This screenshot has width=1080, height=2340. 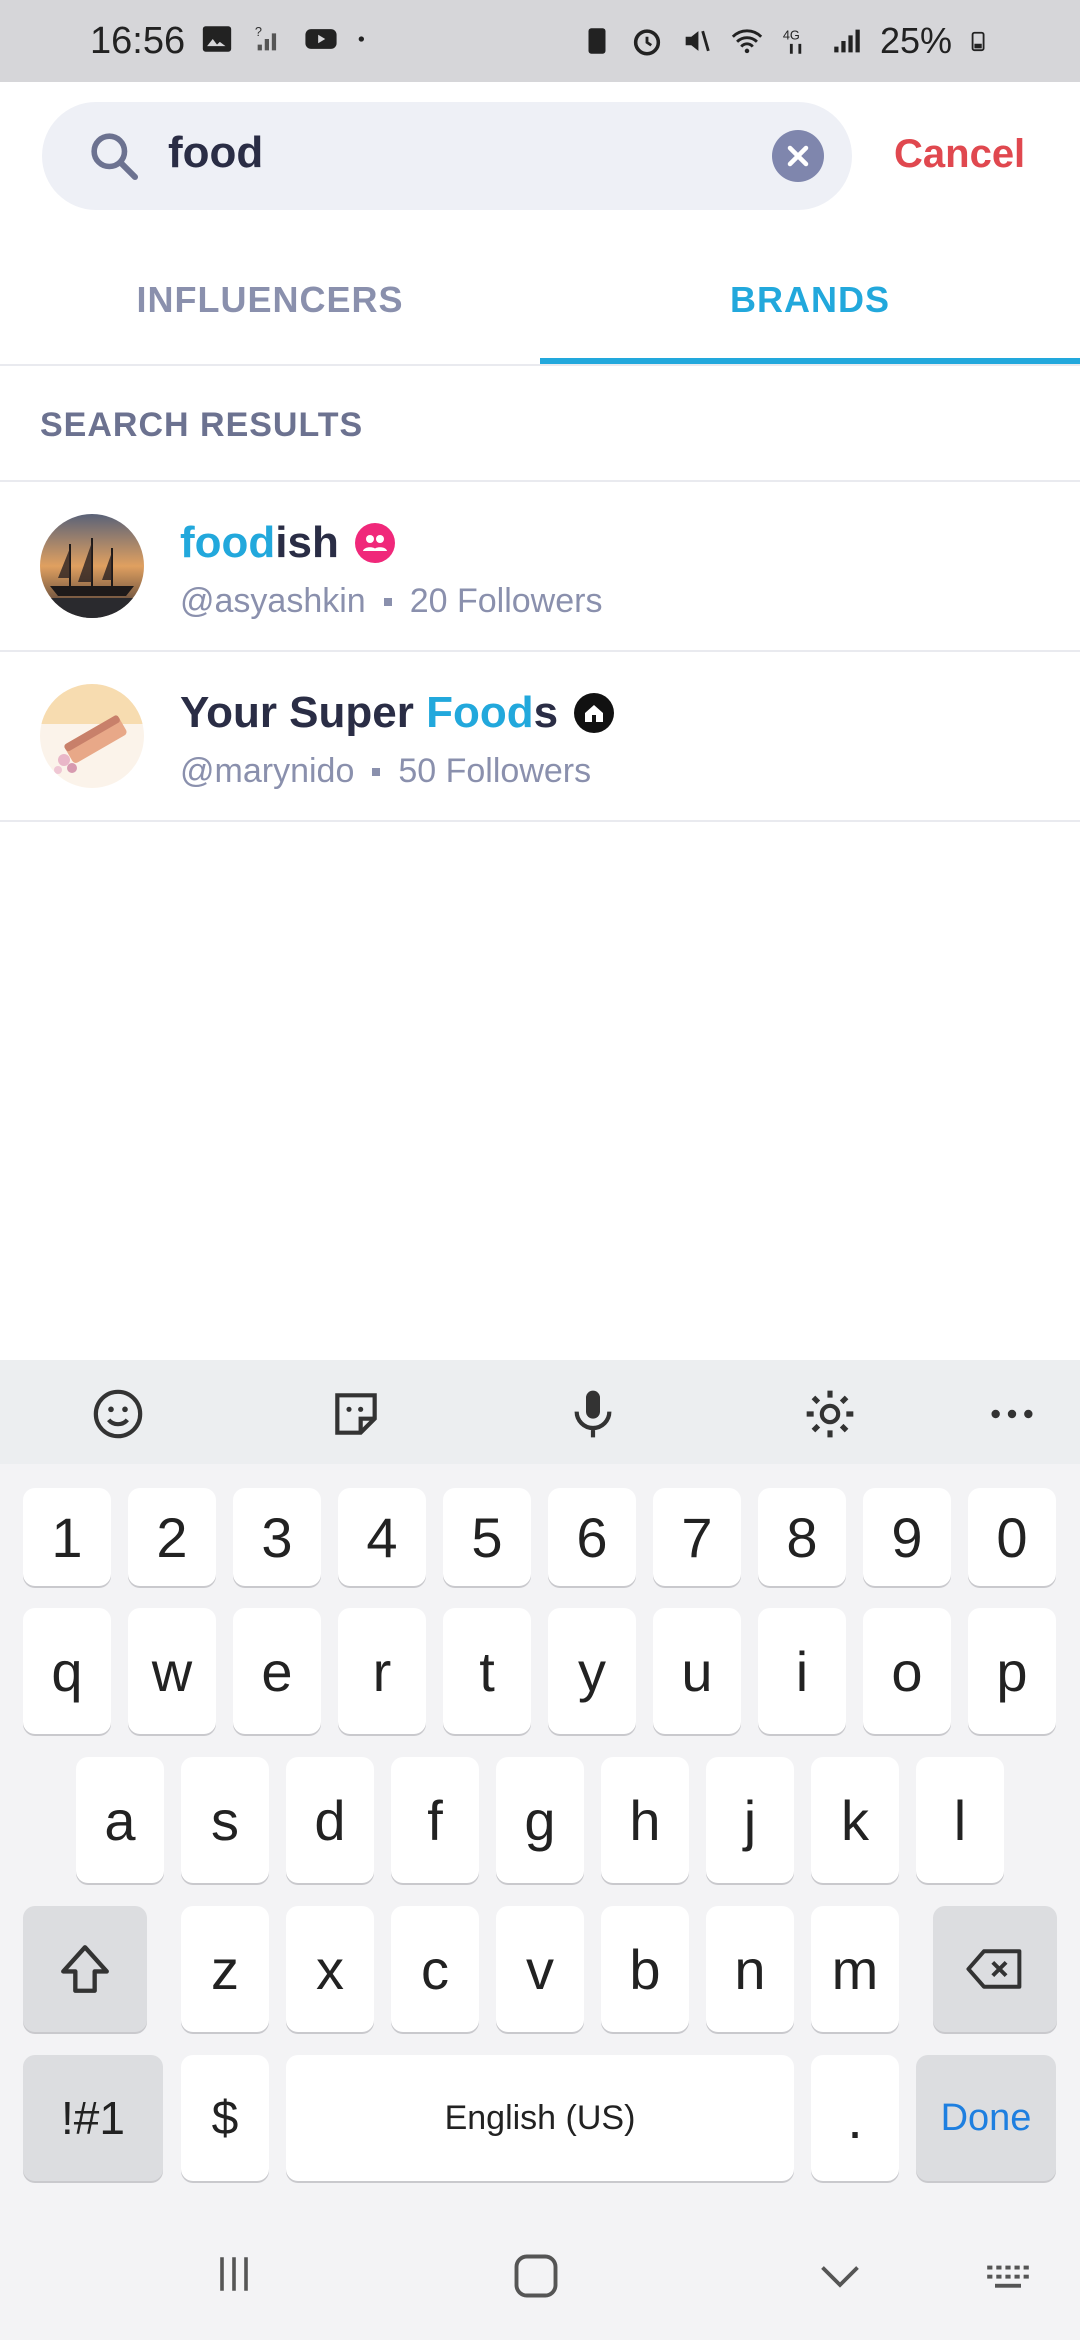 What do you see at coordinates (840, 2275) in the screenshot?
I see `chevron-down-icon` at bounding box center [840, 2275].